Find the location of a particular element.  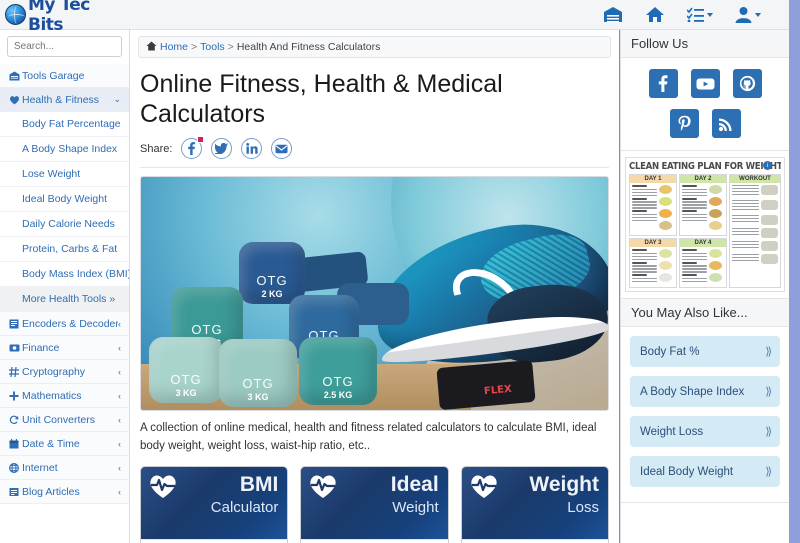

share-twitter-button is located at coordinates (222, 148).